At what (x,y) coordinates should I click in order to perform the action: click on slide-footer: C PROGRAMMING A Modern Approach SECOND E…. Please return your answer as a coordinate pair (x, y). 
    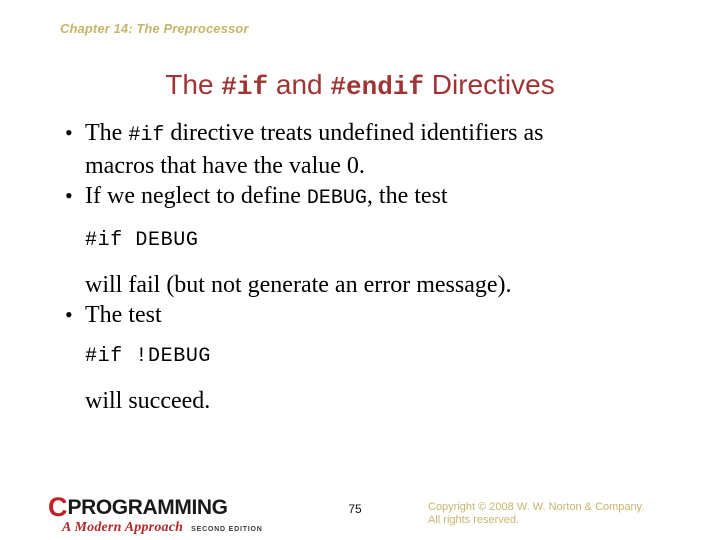
    Looking at the image, I should click on (360, 516).